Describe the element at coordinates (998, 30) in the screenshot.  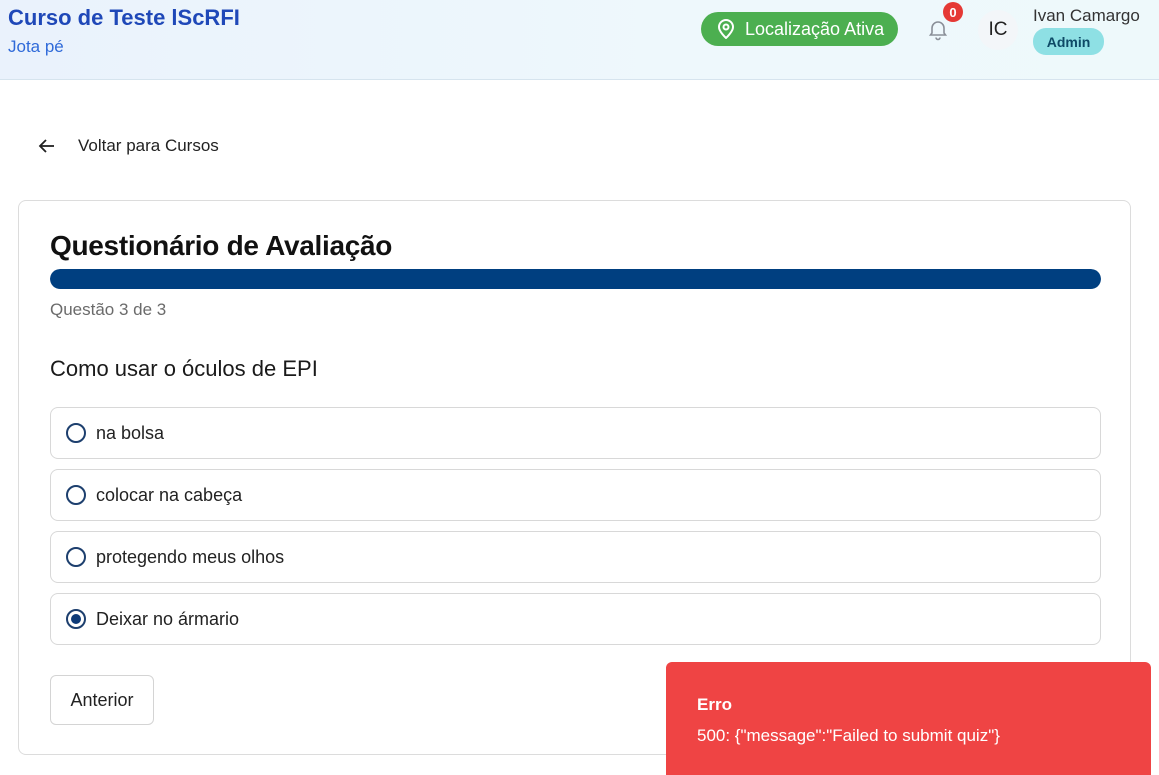
I see `avatar: IC` at that location.